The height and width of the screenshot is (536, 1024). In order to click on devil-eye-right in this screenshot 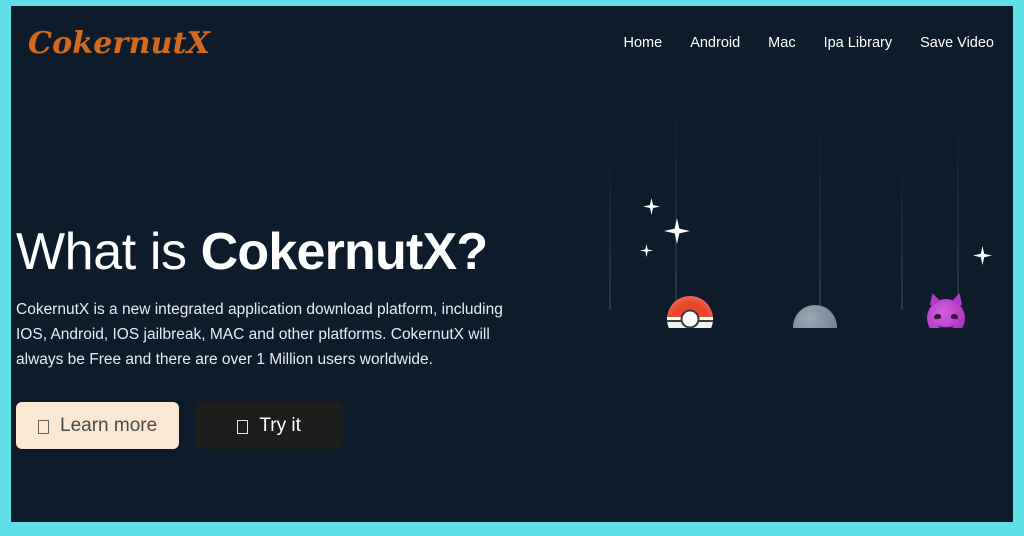, I will do `click(954, 316)`.